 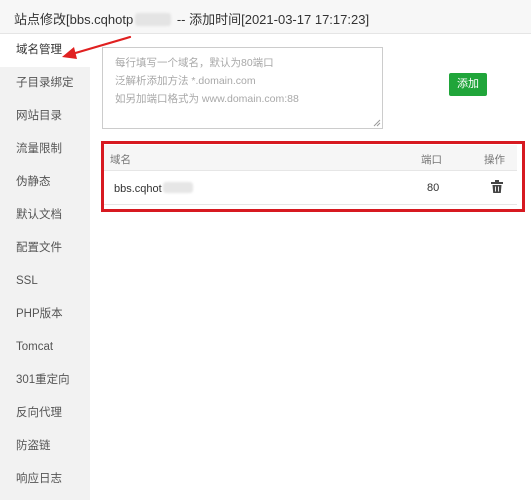 I want to click on domain-input-placeholder-line-3: 如另加端口格式为 www.domain.com:88, so click(x=207, y=99).